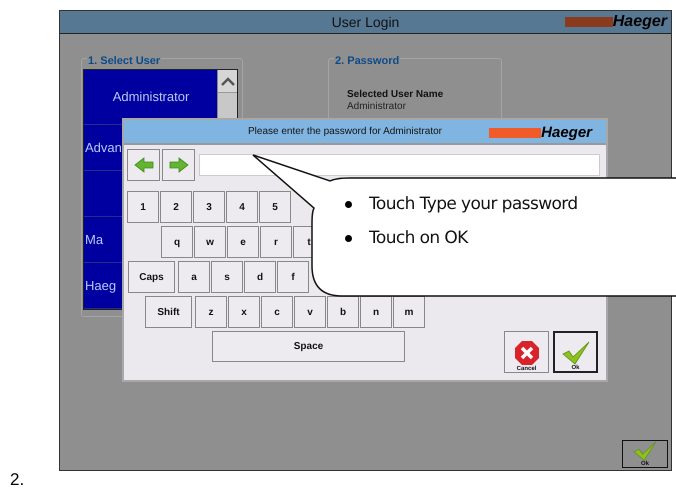 The height and width of the screenshot is (489, 676). I want to click on callout-text: Touch Type your password, so click(473, 204).